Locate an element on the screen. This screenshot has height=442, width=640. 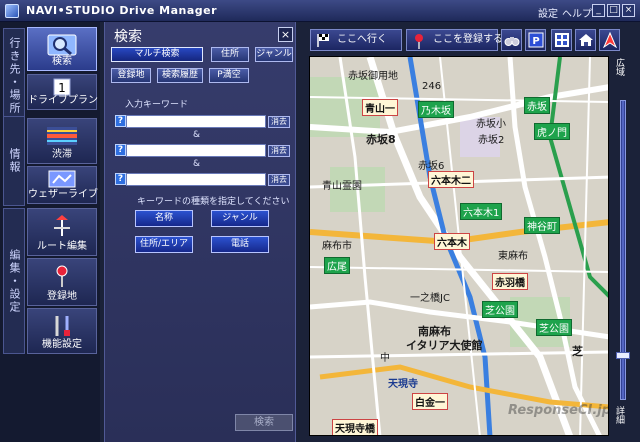
map-label: 天現寺 is located at coordinates (403, 384).